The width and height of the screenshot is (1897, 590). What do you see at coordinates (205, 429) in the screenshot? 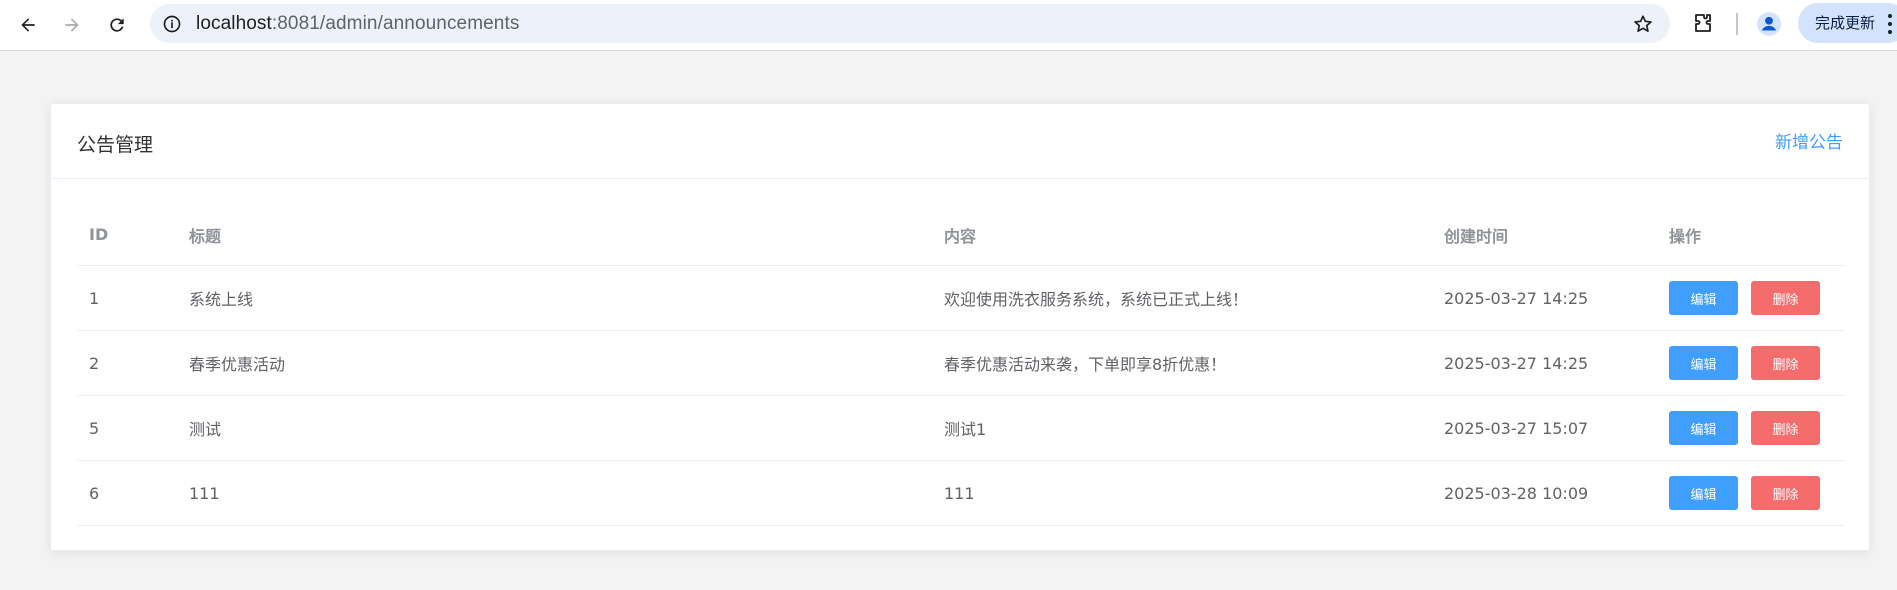
I see `cell-title: 测试` at bounding box center [205, 429].